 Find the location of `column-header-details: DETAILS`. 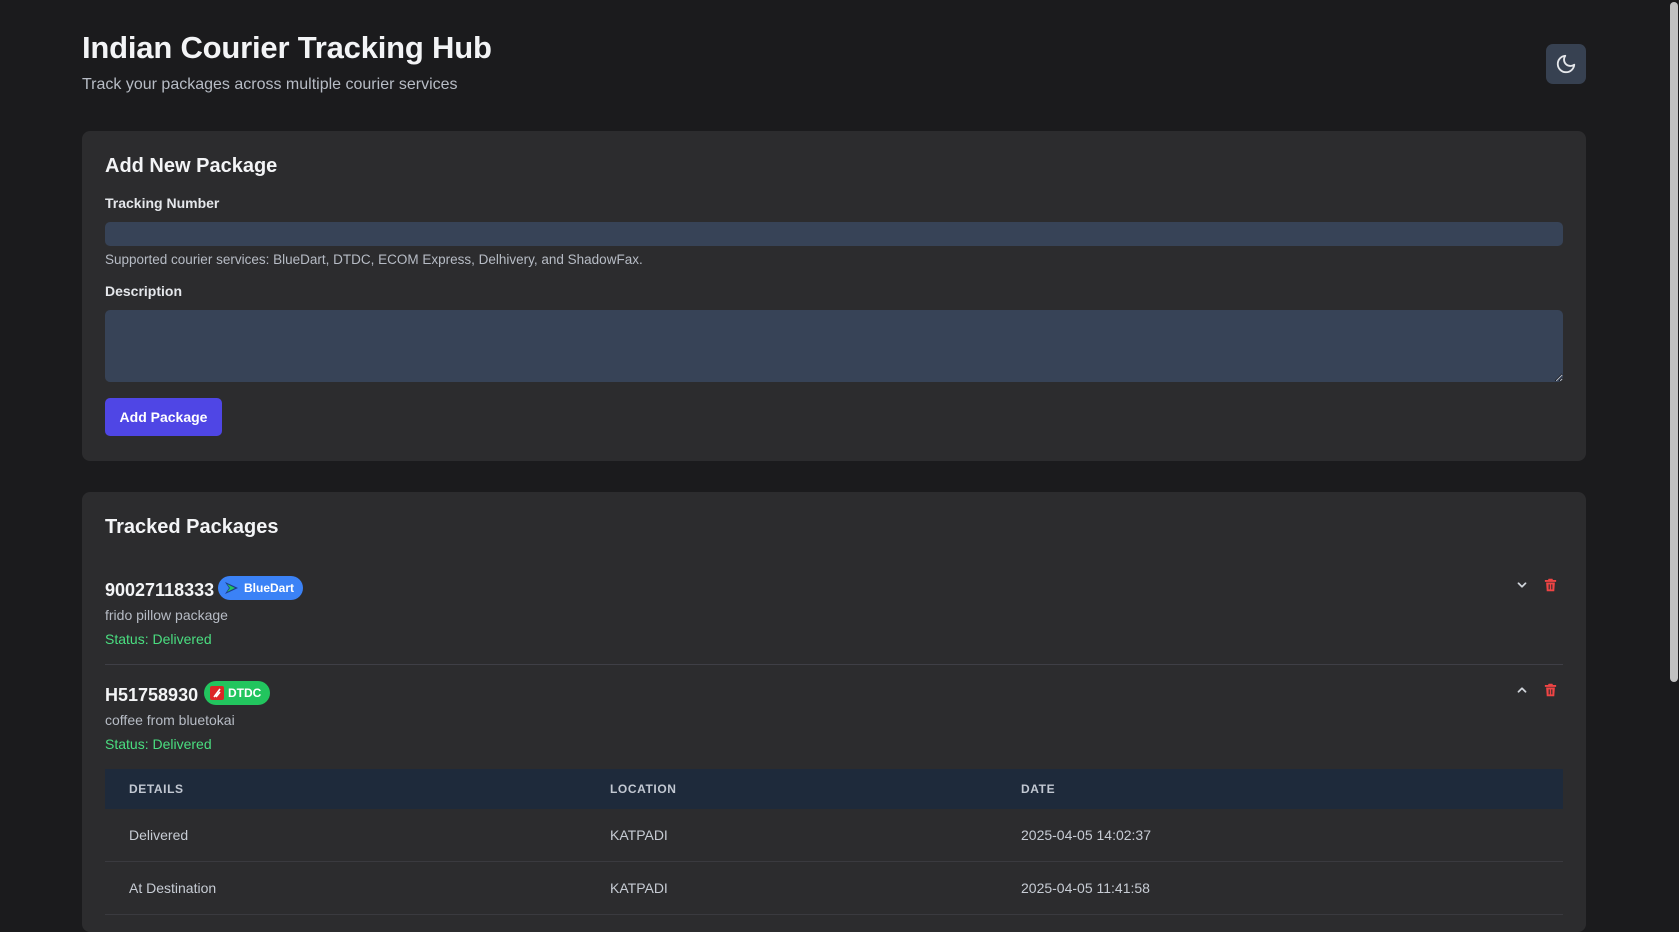

column-header-details: DETAILS is located at coordinates (345, 789).